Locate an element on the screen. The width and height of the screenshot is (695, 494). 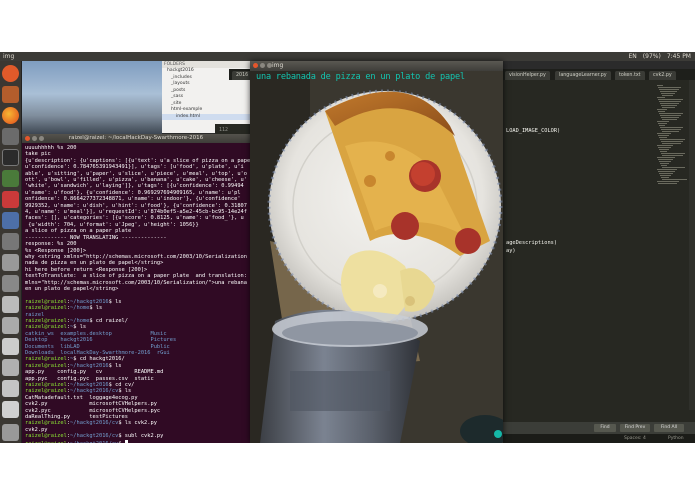
editor-tab: cvk2.py is located at coordinates (662, 75).